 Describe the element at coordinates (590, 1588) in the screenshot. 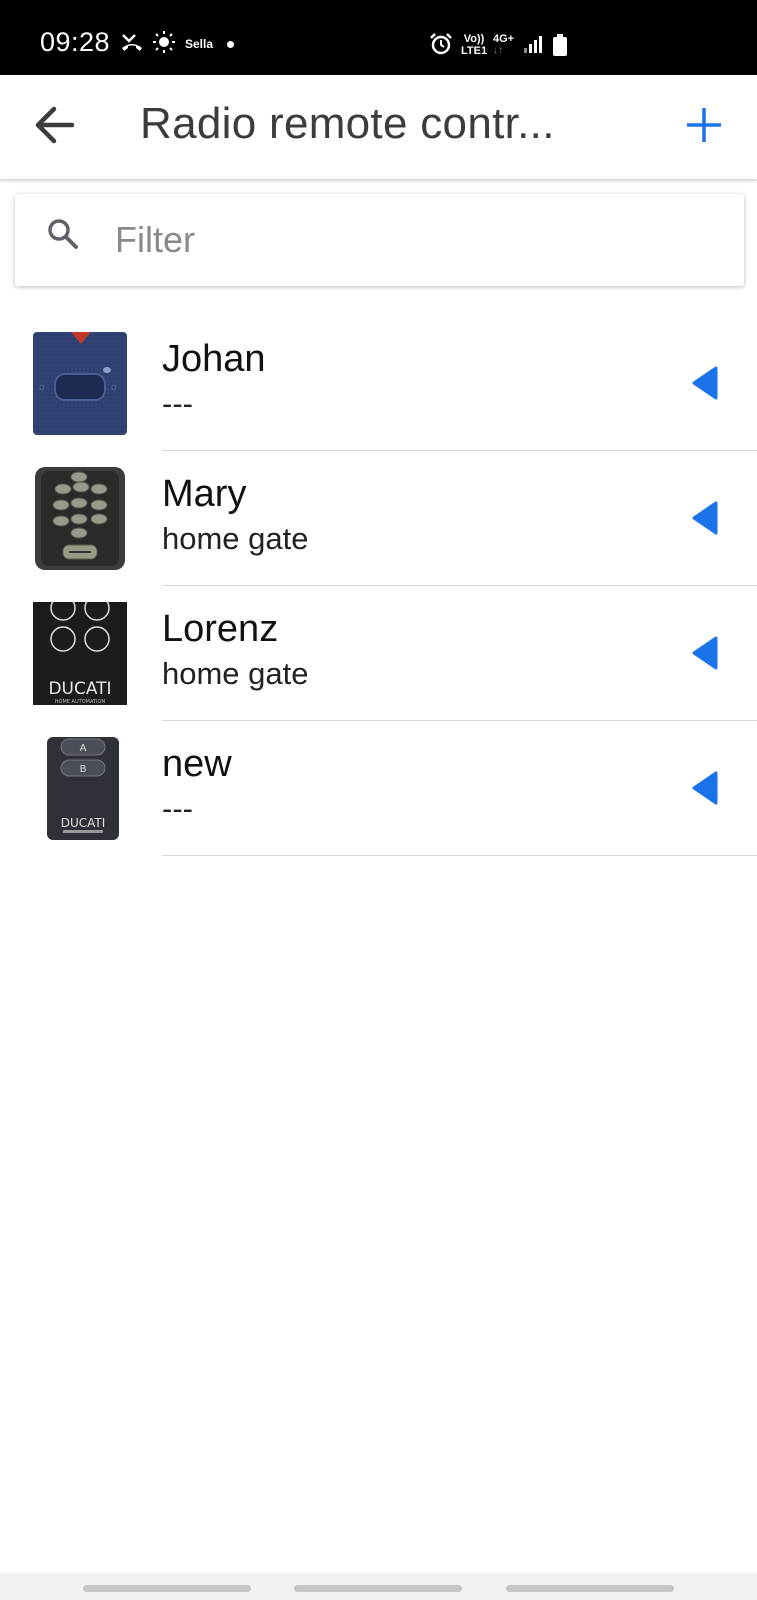

I see `nav-back-button` at that location.